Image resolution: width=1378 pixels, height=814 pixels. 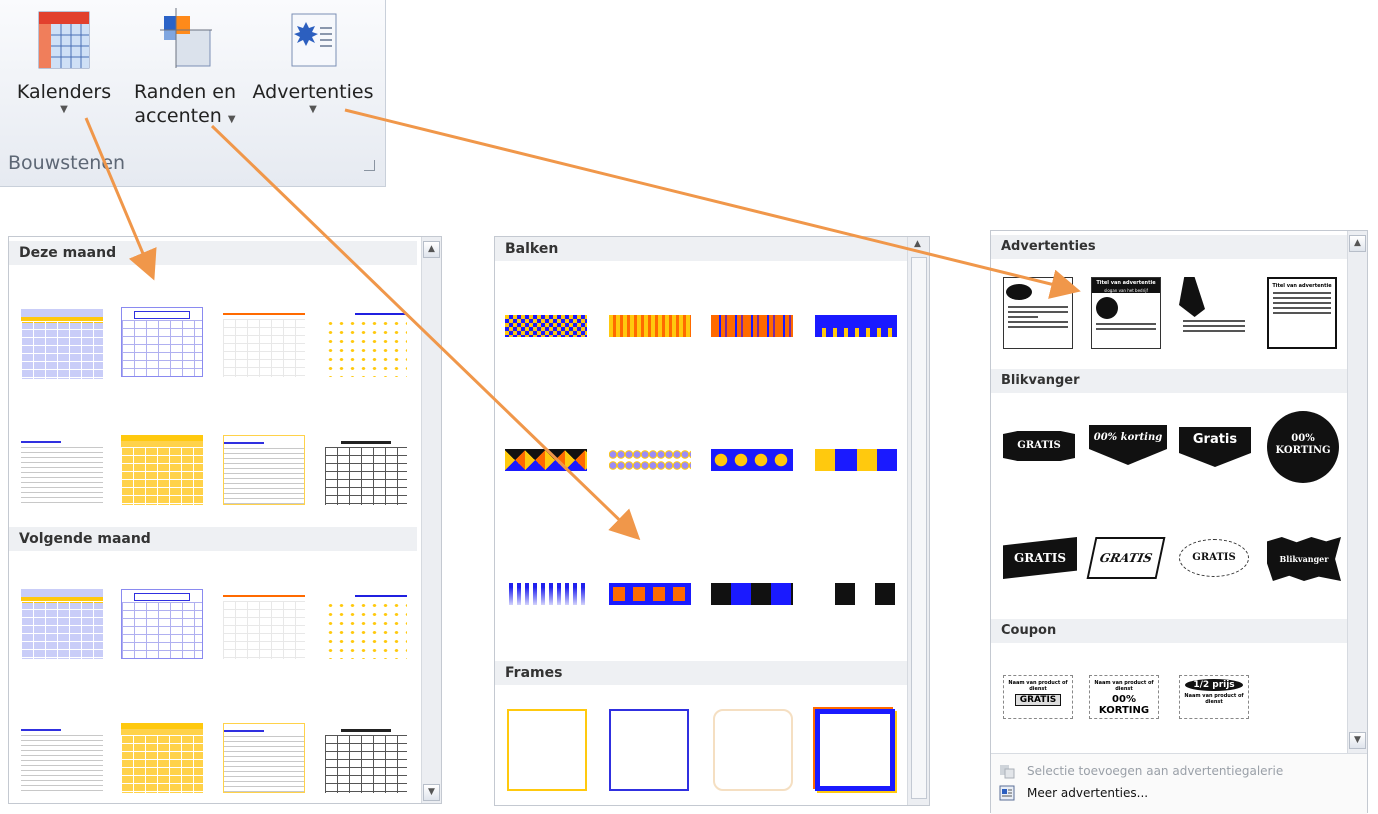 I want to click on vertical-scrollbar: ▲, so click(x=918, y=521).